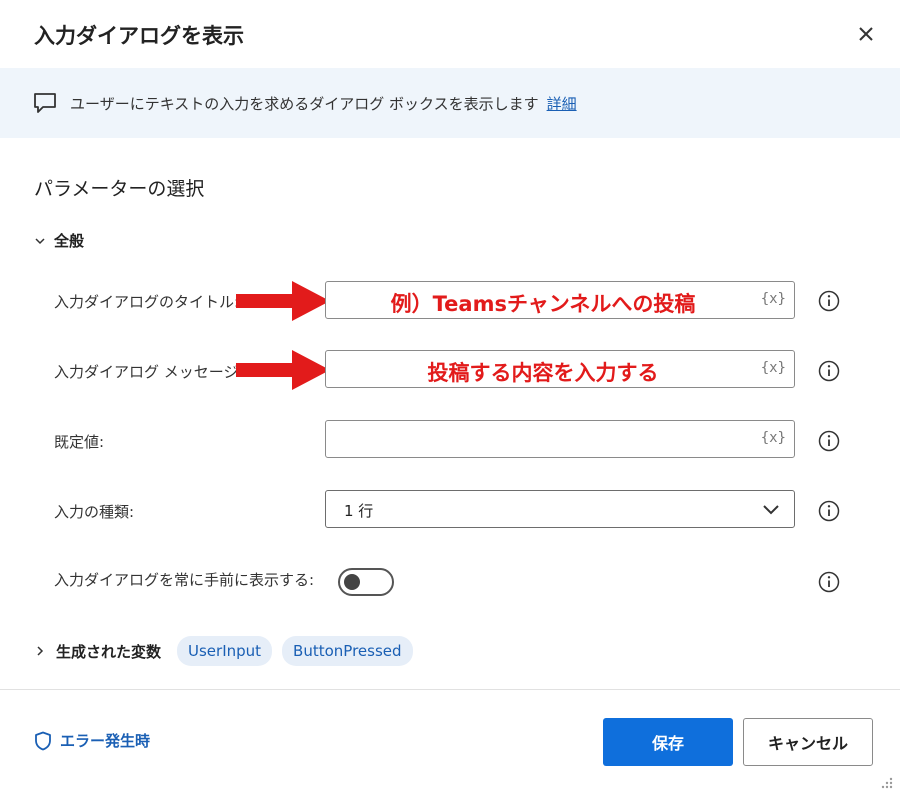 The height and width of the screenshot is (796, 900). I want to click on generated-variables-title: 生成された変数, so click(109, 651).